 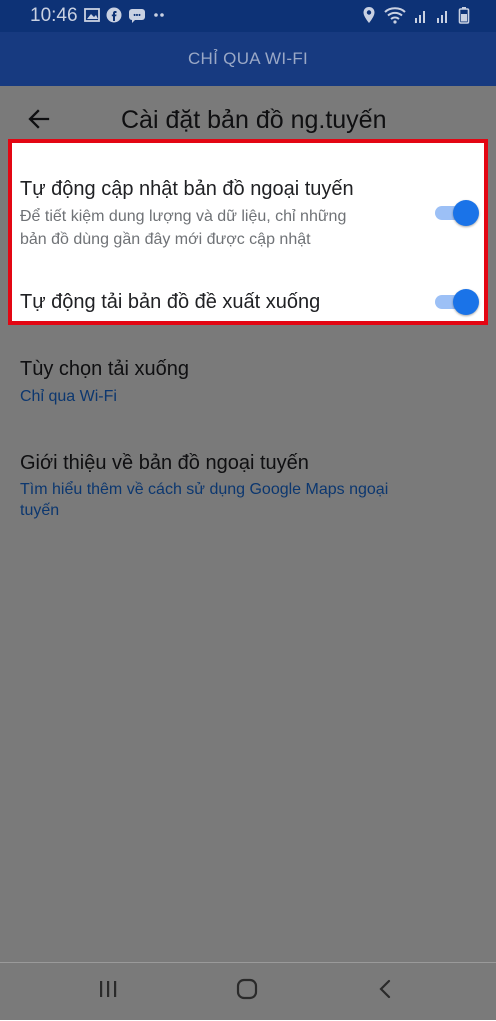 What do you see at coordinates (248, 16) in the screenshot?
I see `status-bar: 10:46 •••` at bounding box center [248, 16].